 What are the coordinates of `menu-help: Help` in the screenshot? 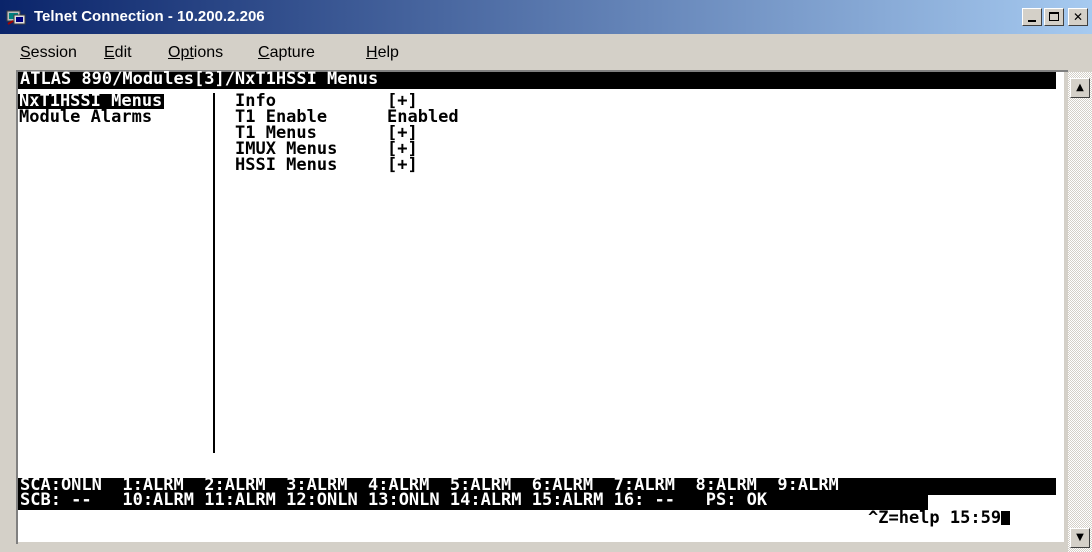 It's located at (382, 53).